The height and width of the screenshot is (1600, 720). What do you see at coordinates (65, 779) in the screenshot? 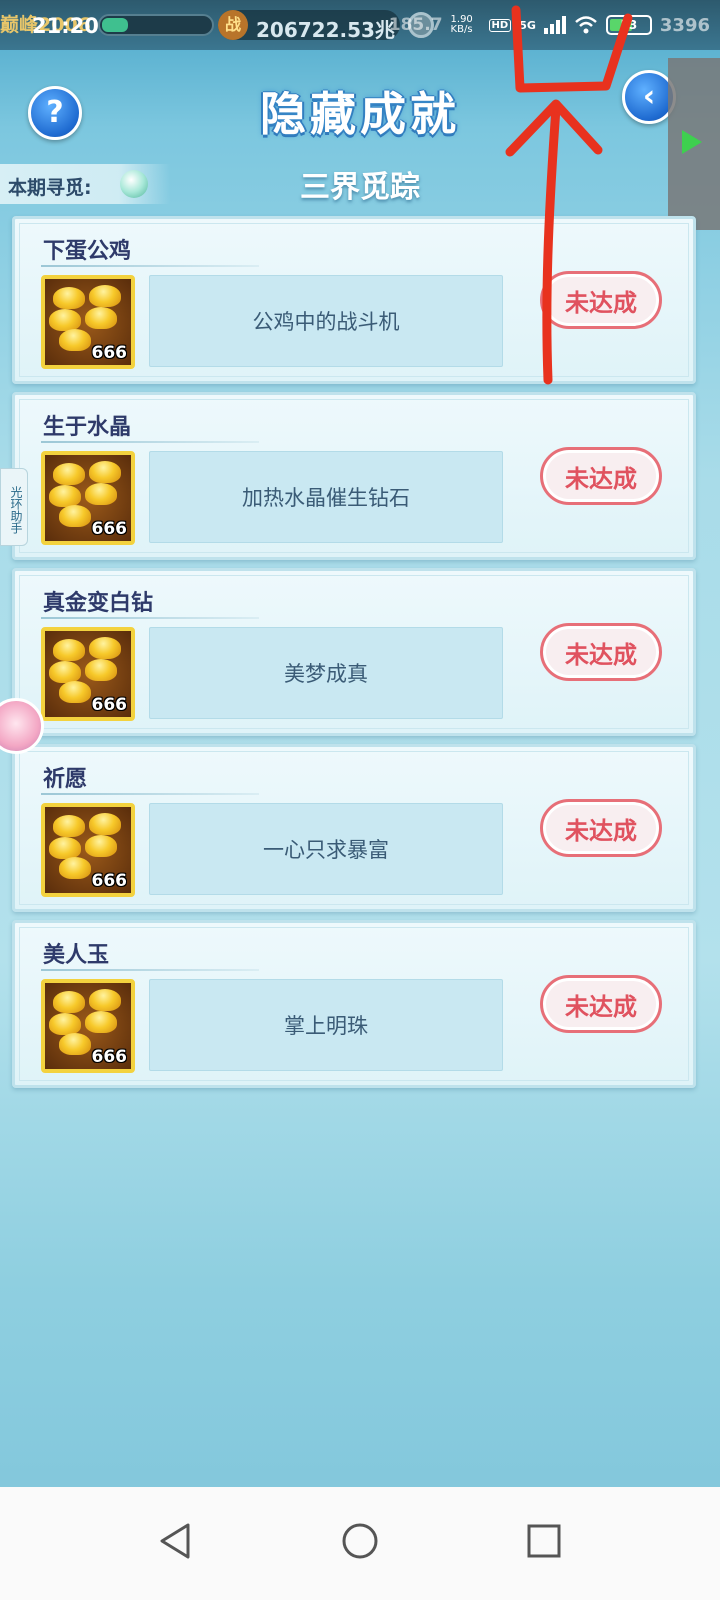
I see `achievement-name: 祈愿` at bounding box center [65, 779].